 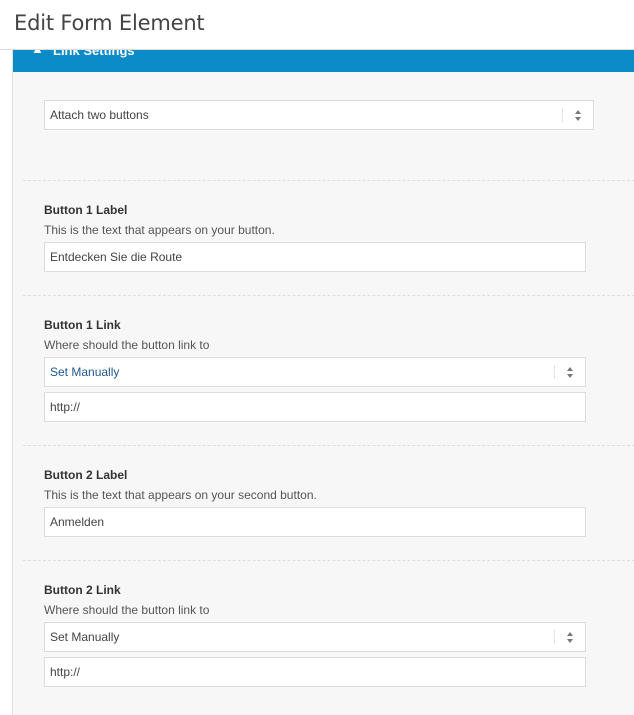 I want to click on button2-link-type-value: Set Manually, so click(x=85, y=637).